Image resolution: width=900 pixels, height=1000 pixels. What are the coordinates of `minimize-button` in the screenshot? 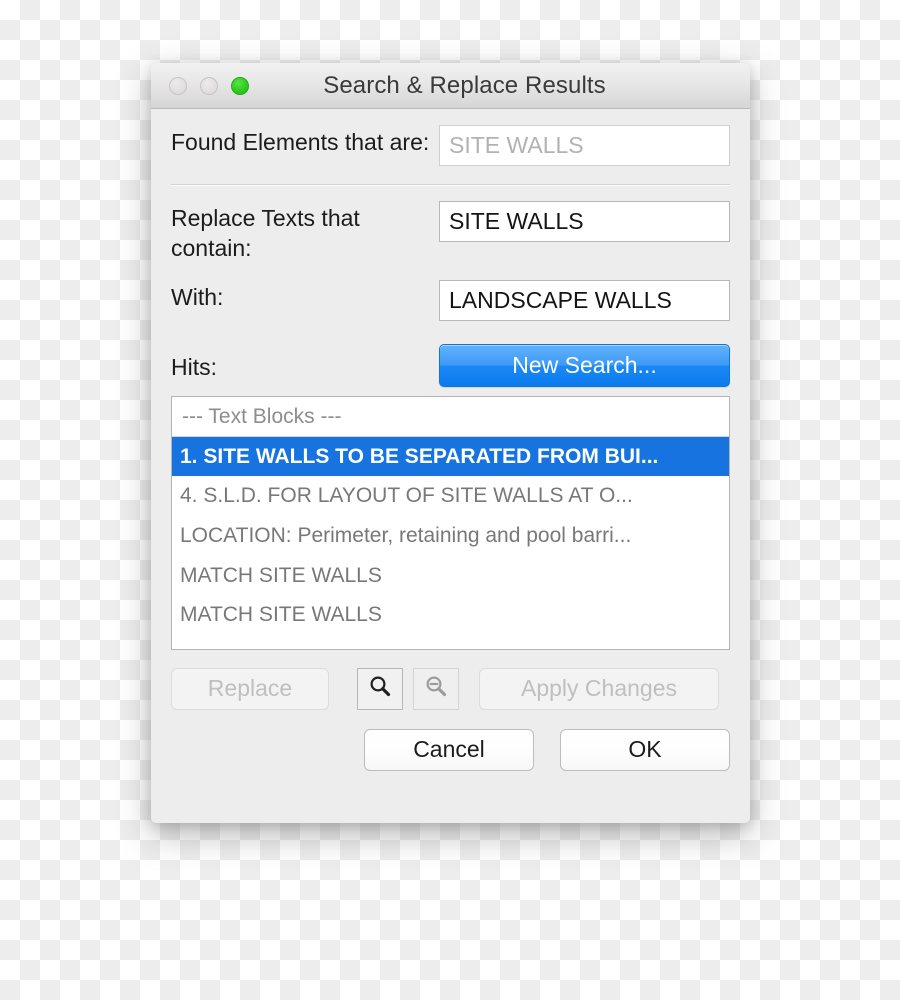 It's located at (209, 85).